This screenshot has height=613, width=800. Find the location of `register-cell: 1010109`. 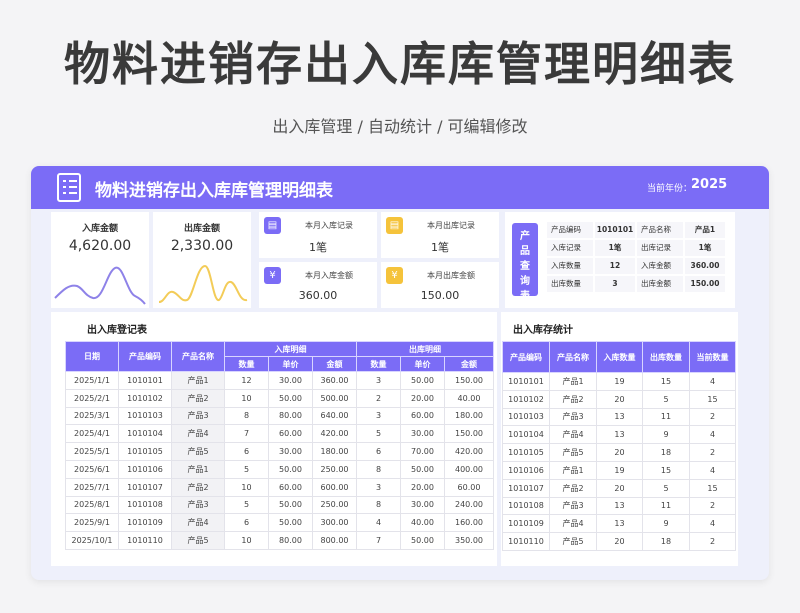

register-cell: 1010109 is located at coordinates (145, 523).